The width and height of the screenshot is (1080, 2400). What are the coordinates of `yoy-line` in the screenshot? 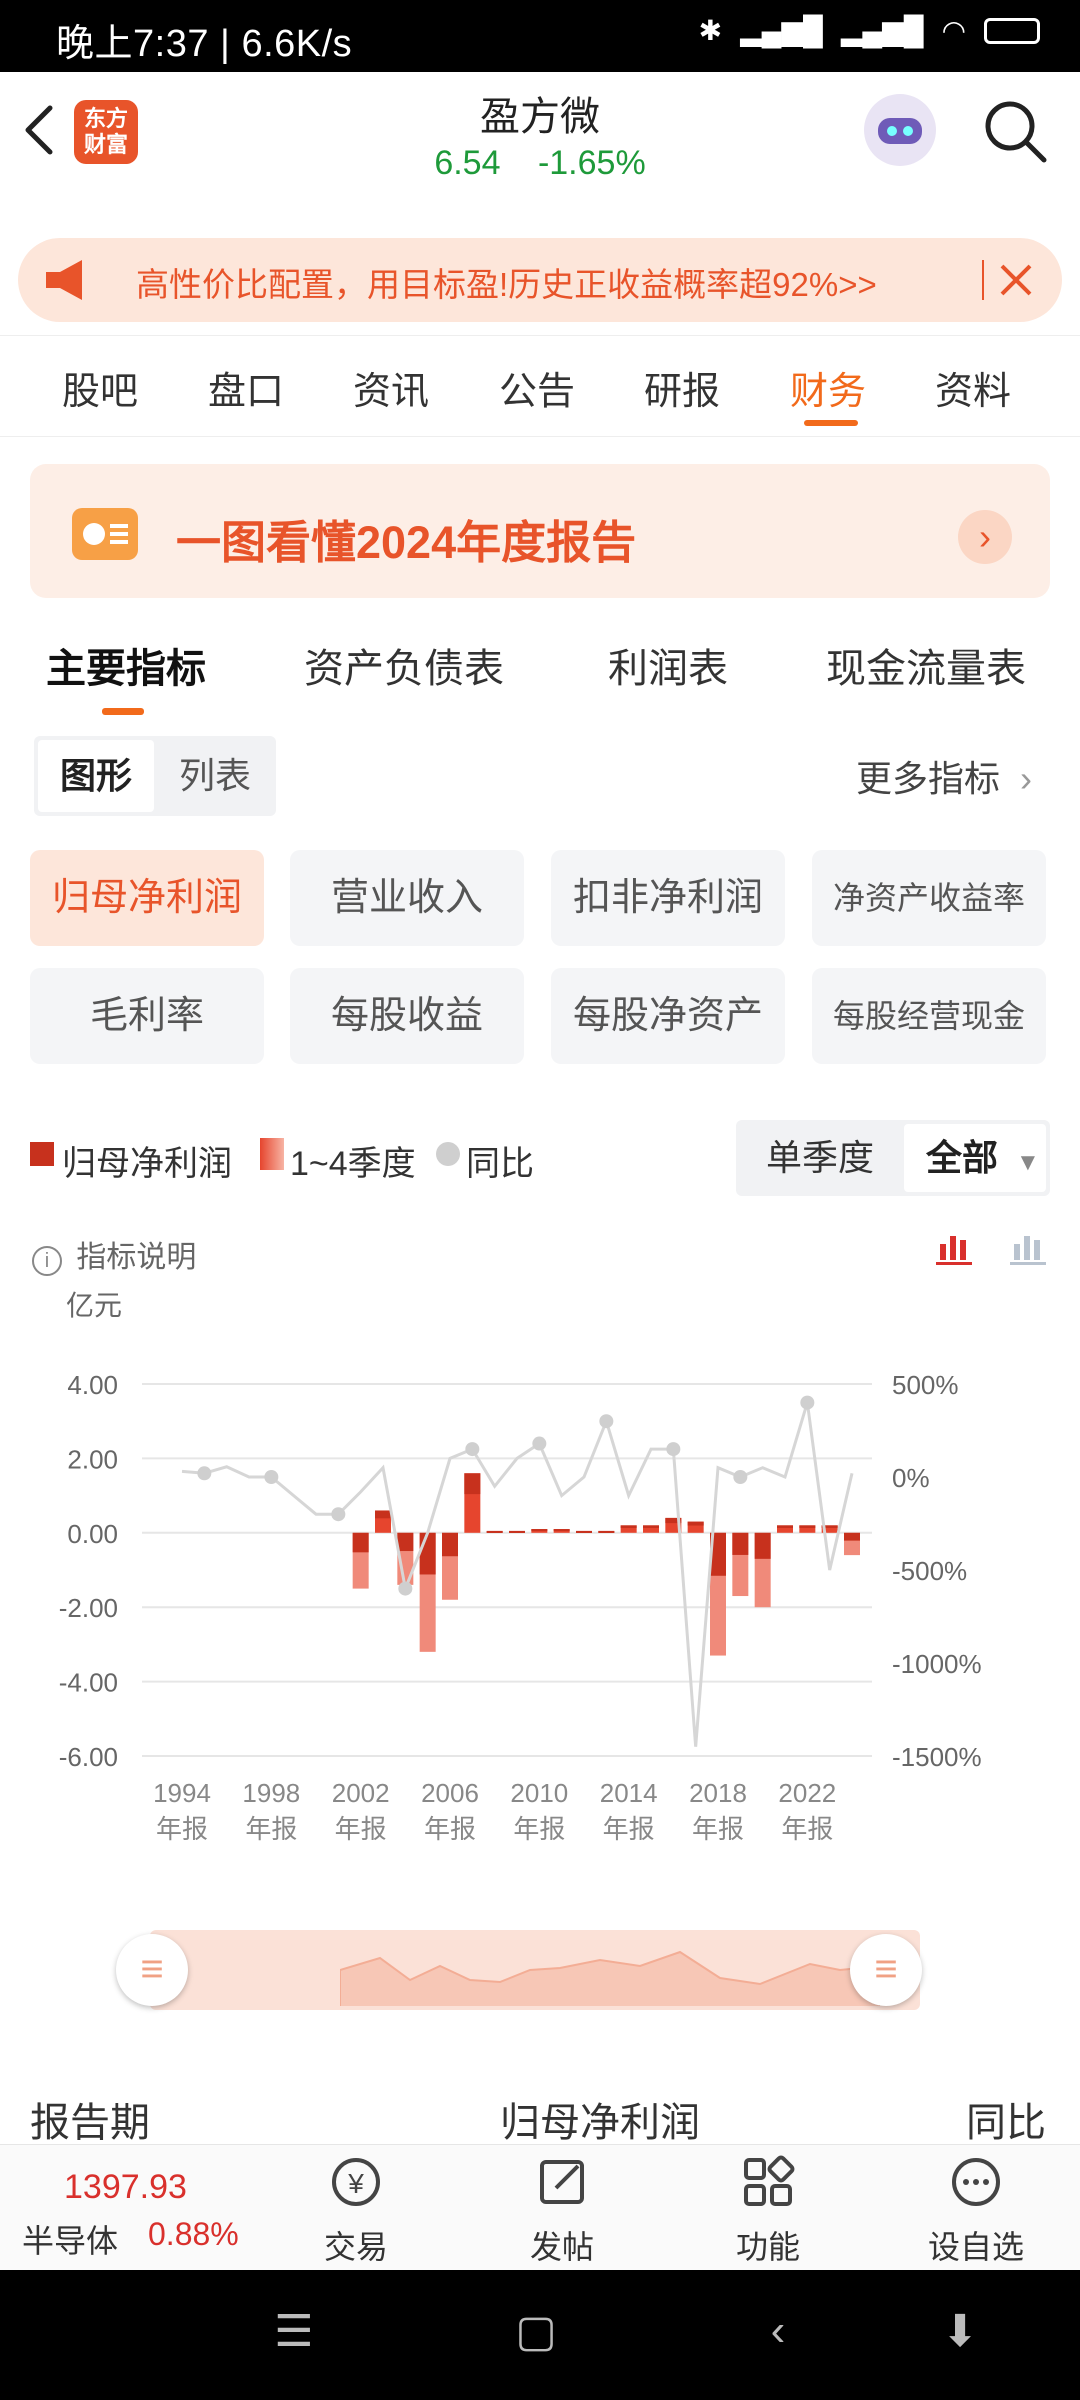 It's located at (517, 1574).